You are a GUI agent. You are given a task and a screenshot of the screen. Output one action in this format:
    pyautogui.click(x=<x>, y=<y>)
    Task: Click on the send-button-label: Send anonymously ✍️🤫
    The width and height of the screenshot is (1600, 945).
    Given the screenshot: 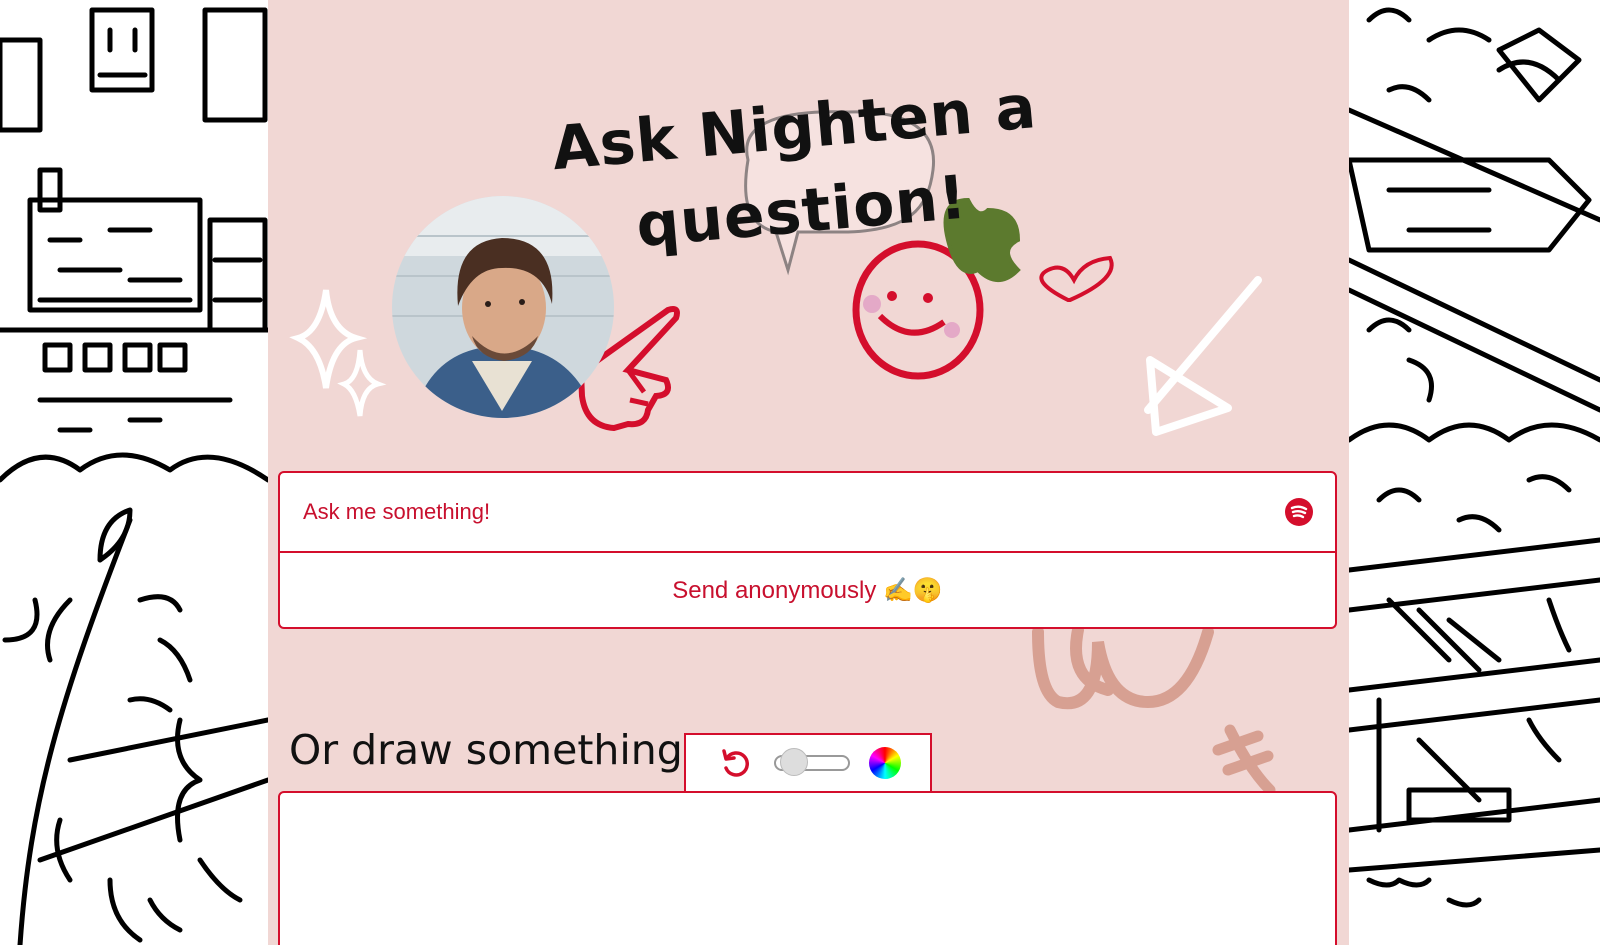 What is the action you would take?
    pyautogui.click(x=807, y=590)
    